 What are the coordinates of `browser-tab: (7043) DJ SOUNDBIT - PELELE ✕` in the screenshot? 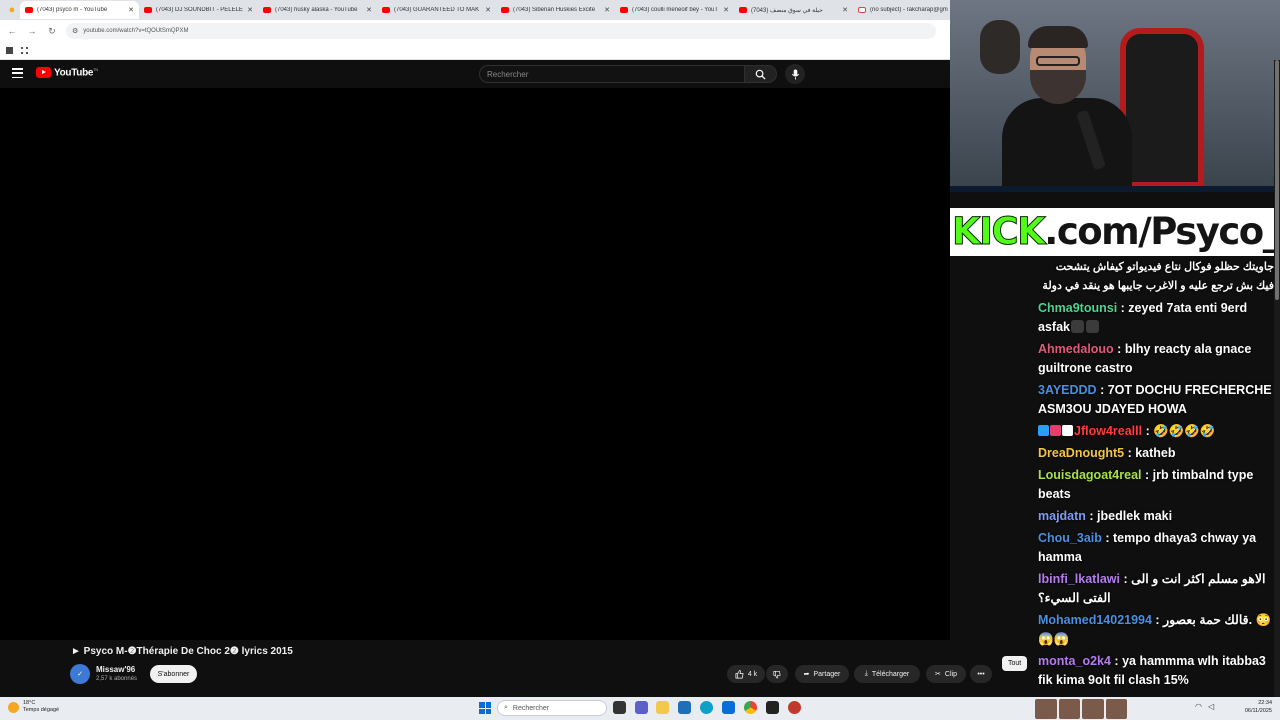 It's located at (198, 10).